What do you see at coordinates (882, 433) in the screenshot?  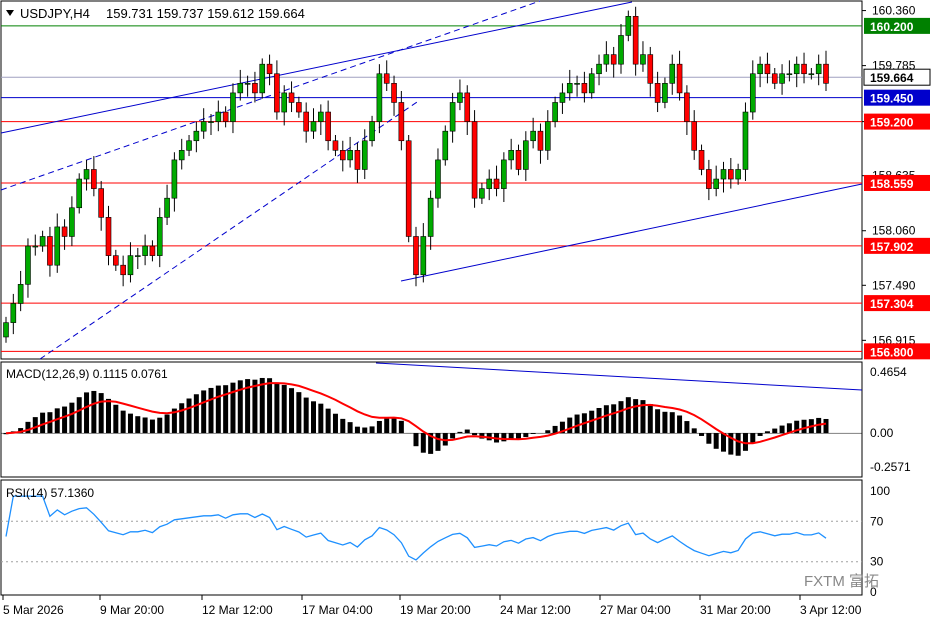 I see `macd-tick-label: 0.00` at bounding box center [882, 433].